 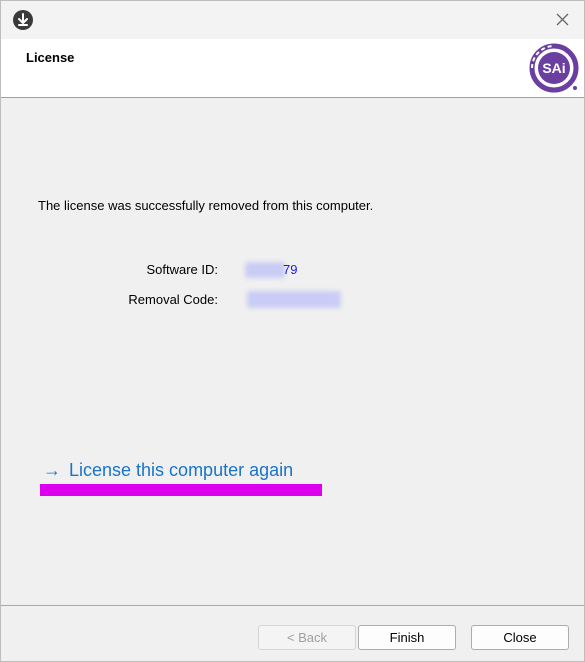 I want to click on title-bar, so click(x=292, y=20).